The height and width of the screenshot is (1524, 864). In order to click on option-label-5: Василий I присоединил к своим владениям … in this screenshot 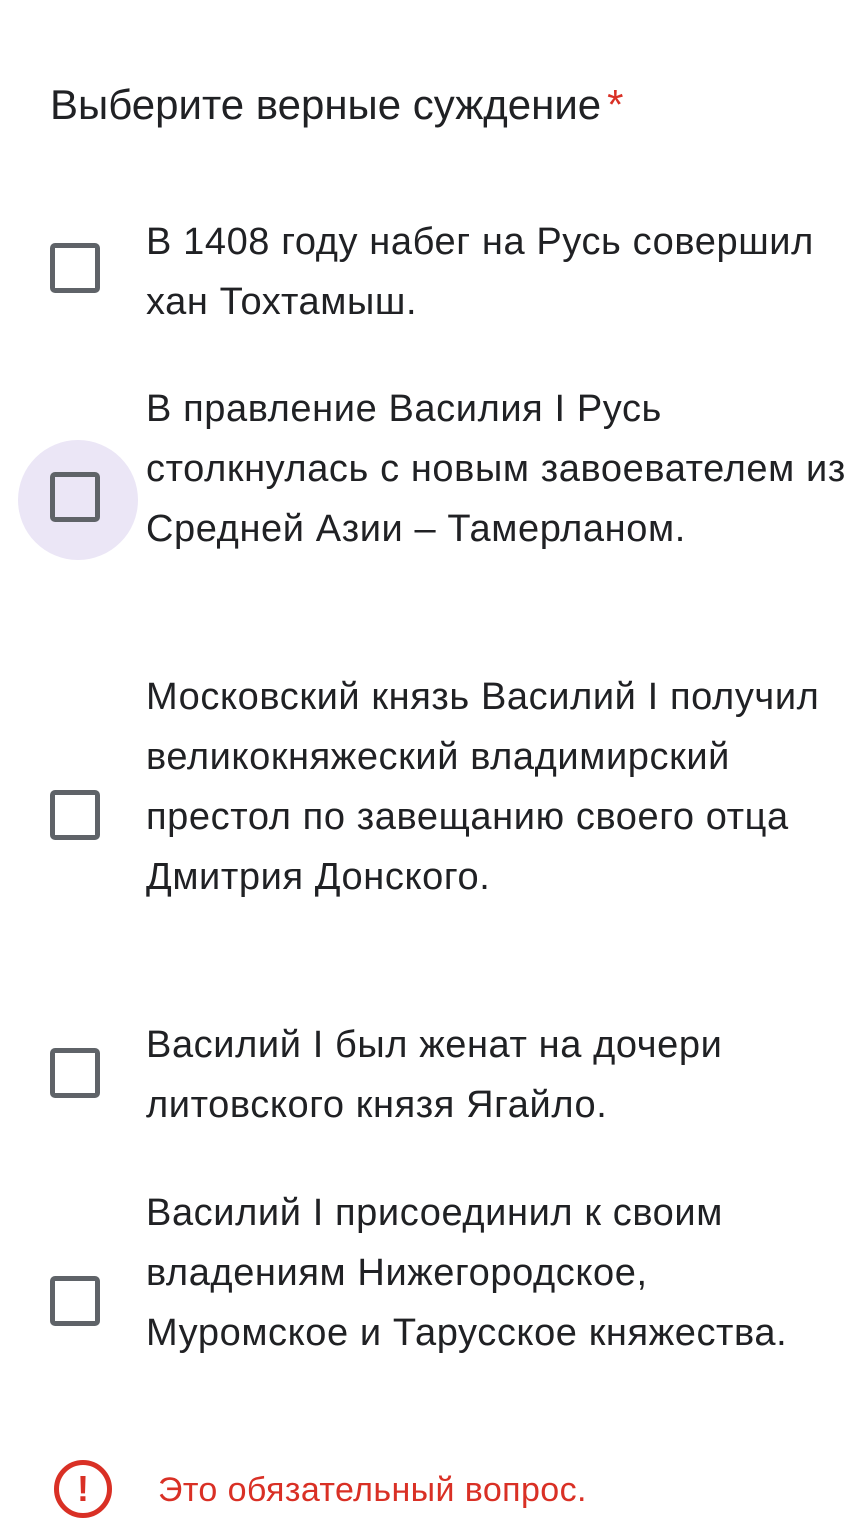, I will do `click(496, 1273)`.